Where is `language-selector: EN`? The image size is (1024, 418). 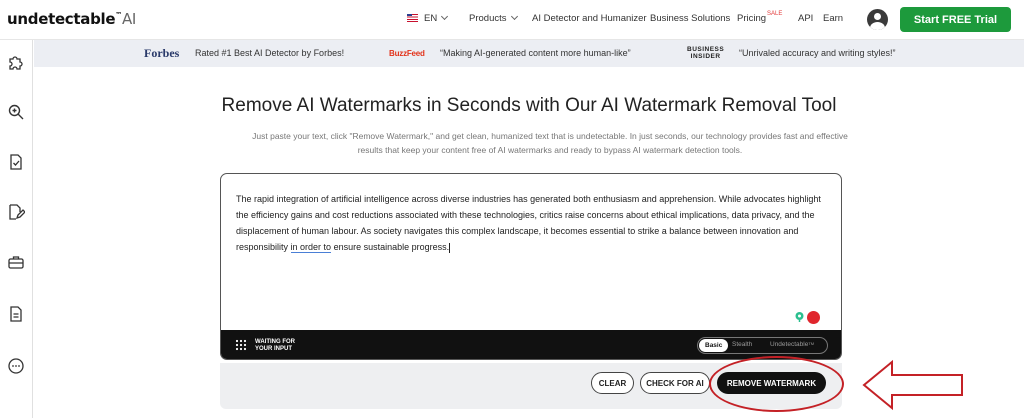
language-selector: EN is located at coordinates (428, 18).